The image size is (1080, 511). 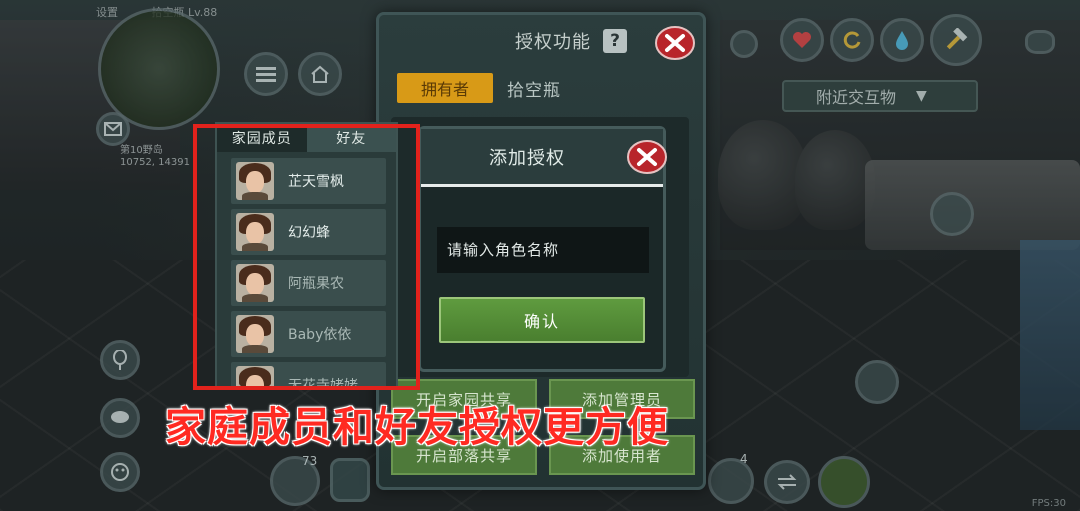 What do you see at coordinates (553, 42) in the screenshot?
I see `authorization-title: 授权功能` at bounding box center [553, 42].